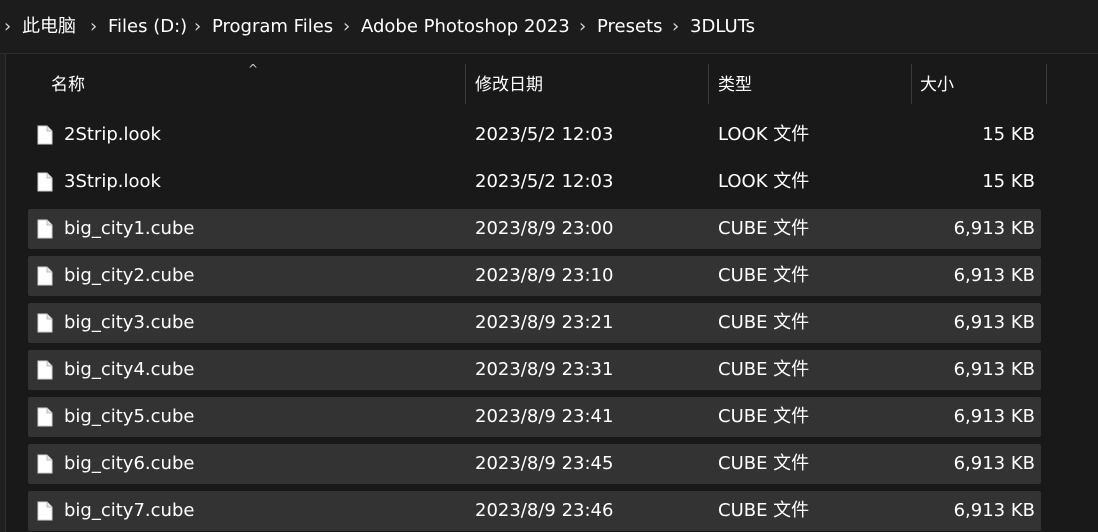 This screenshot has height=532, width=1098. Describe the element at coordinates (544, 228) in the screenshot. I see `file-modified-date: 2023/8/9 23:00` at that location.